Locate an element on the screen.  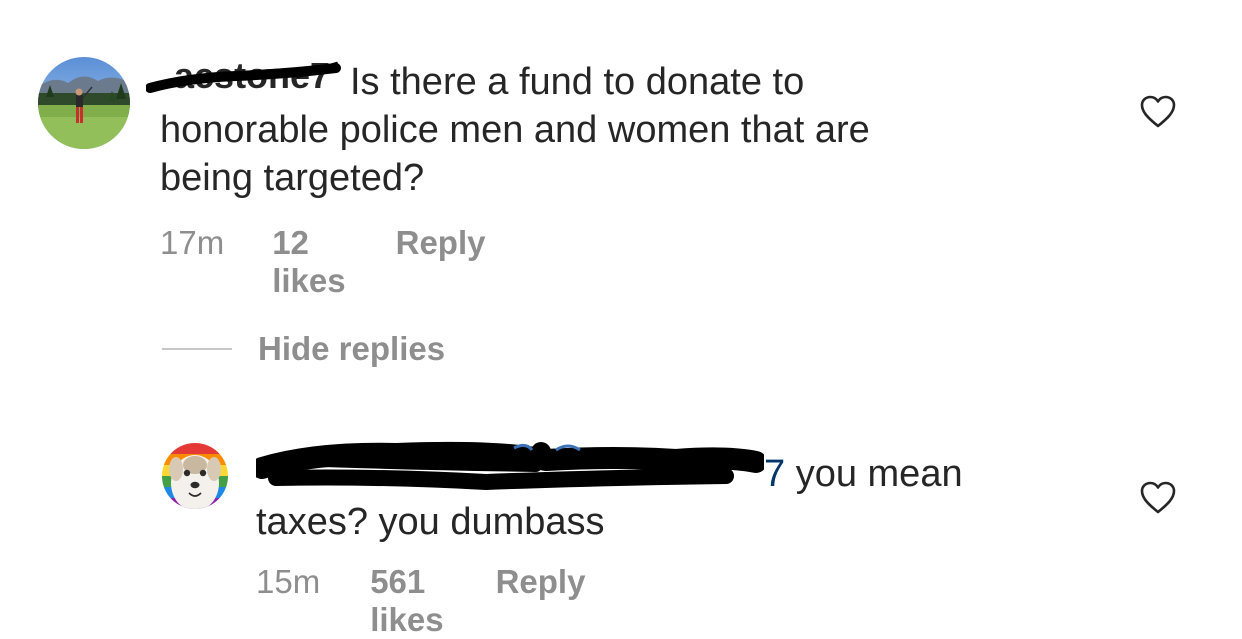
comment-2-meta: 15m 561 likes Reply is located at coordinates (420, 601).